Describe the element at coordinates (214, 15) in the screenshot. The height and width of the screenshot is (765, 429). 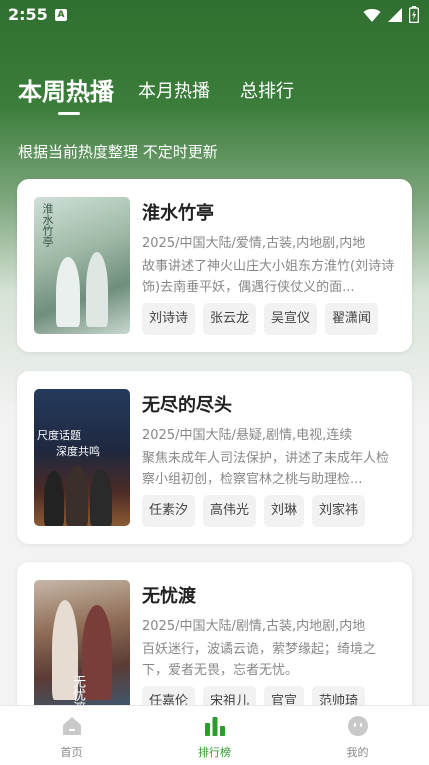
I see `status-bar: 2:55 A` at that location.